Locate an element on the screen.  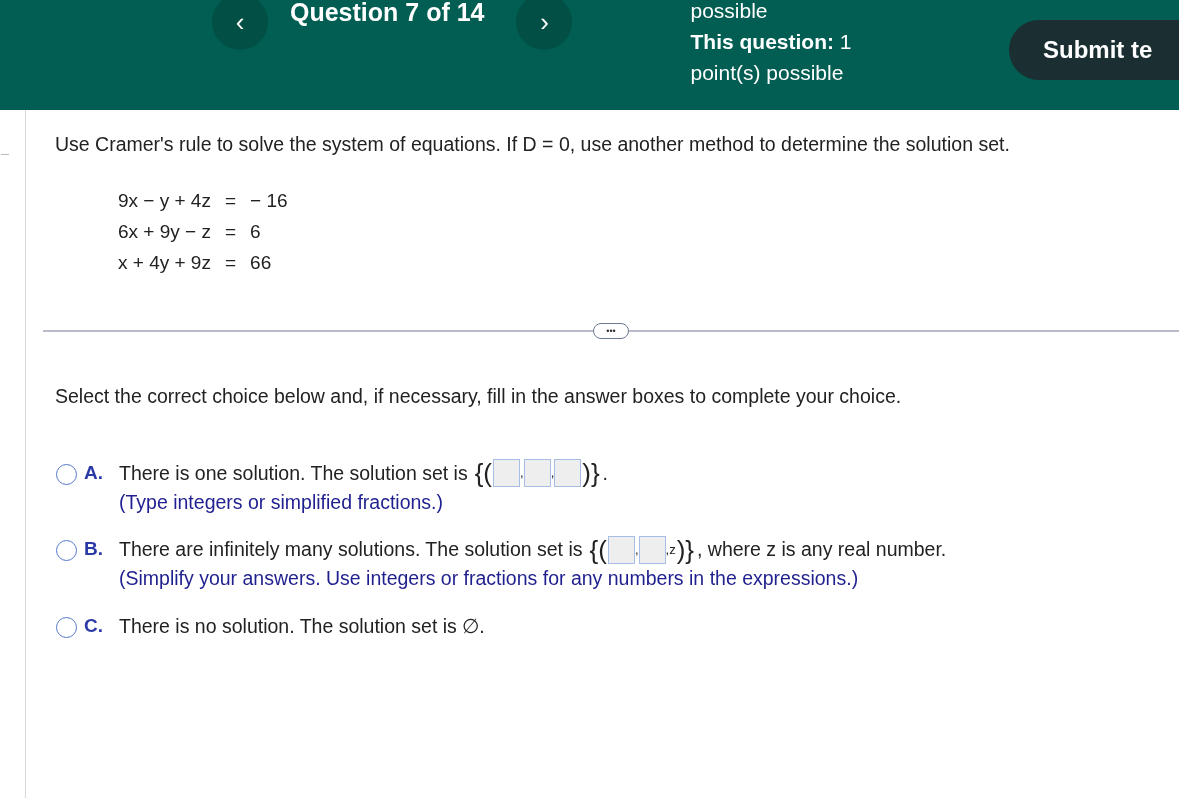
set-bracket: {( is located at coordinates (483, 473).